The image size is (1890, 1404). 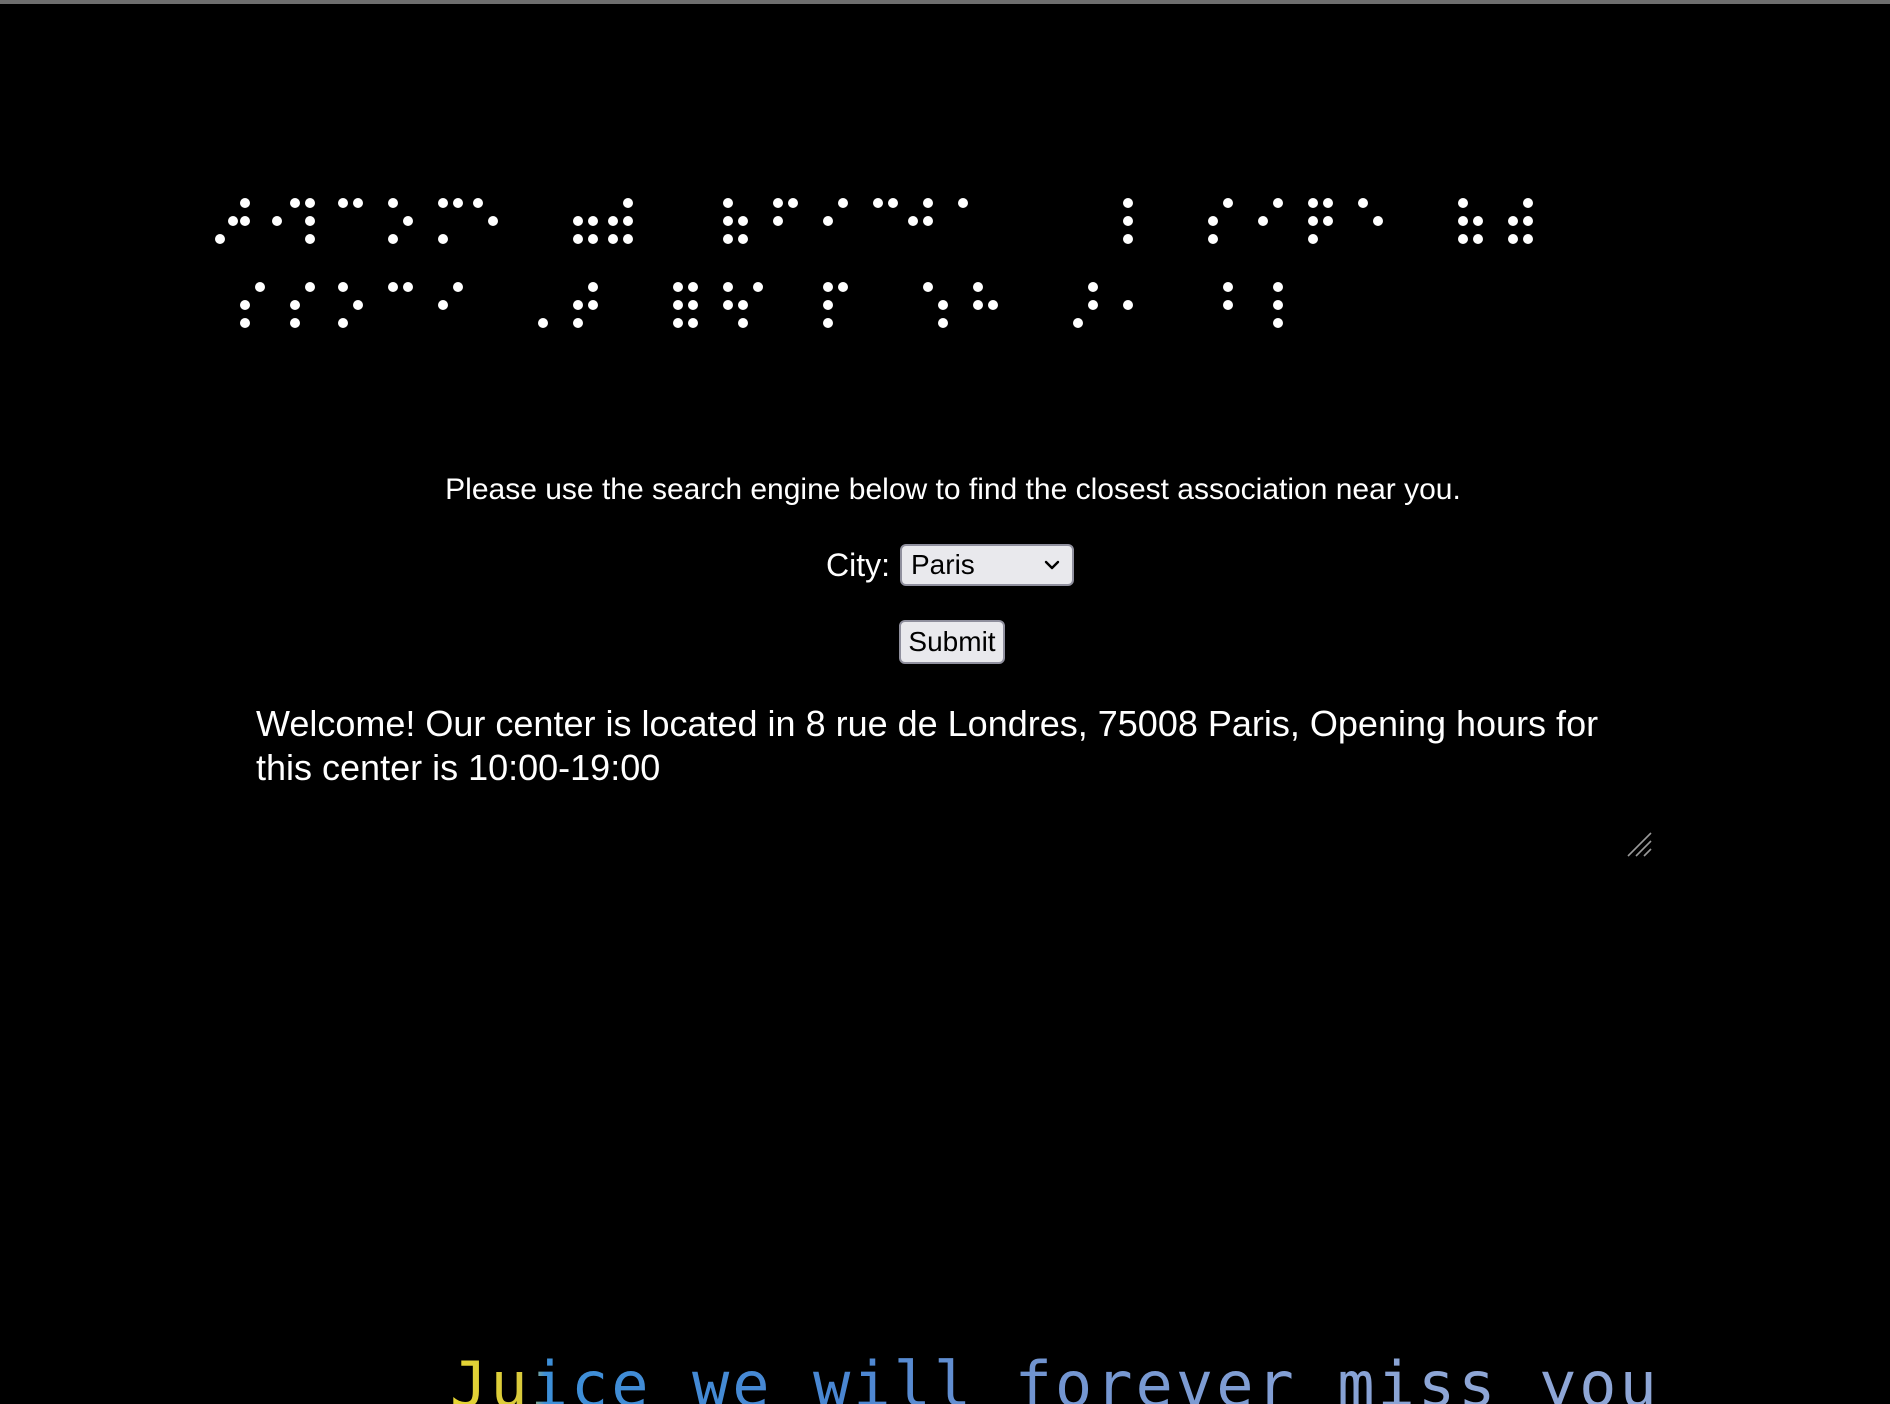 I want to click on resize-grip-icon, so click(x=1638, y=843).